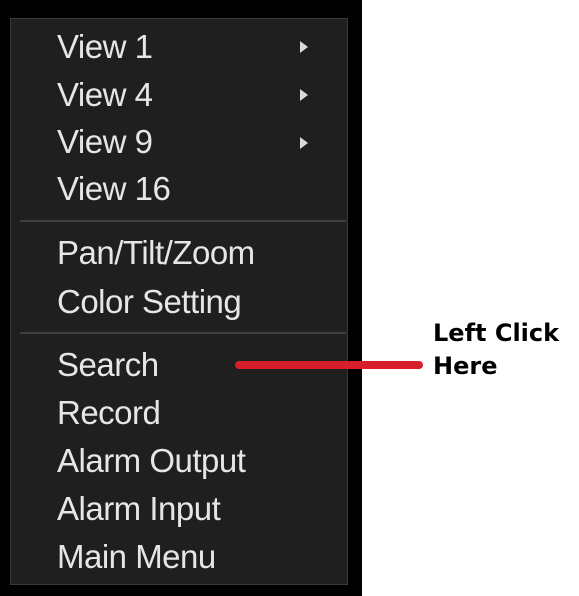 This screenshot has width=579, height=596. I want to click on menu-item-label: View 9, so click(105, 141).